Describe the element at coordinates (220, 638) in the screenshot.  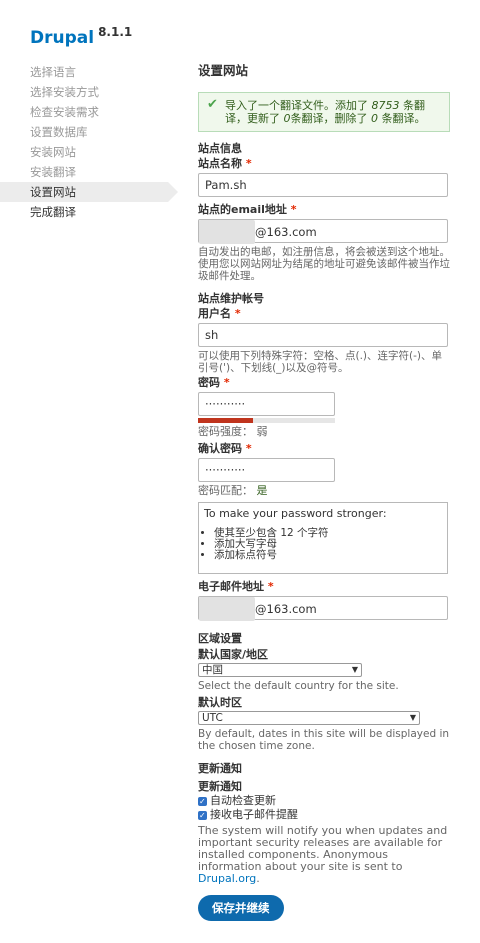
I see `regional-heading: 区域设置` at that location.